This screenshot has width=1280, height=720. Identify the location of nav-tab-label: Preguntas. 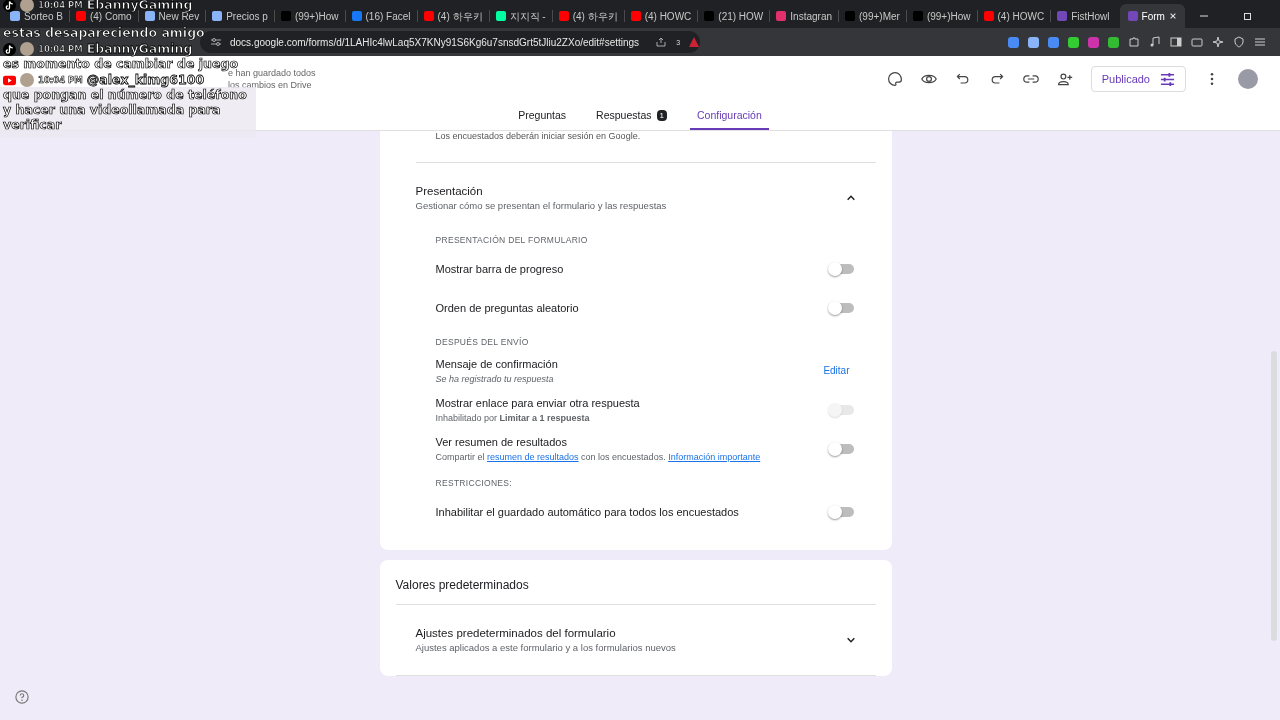
(542, 115).